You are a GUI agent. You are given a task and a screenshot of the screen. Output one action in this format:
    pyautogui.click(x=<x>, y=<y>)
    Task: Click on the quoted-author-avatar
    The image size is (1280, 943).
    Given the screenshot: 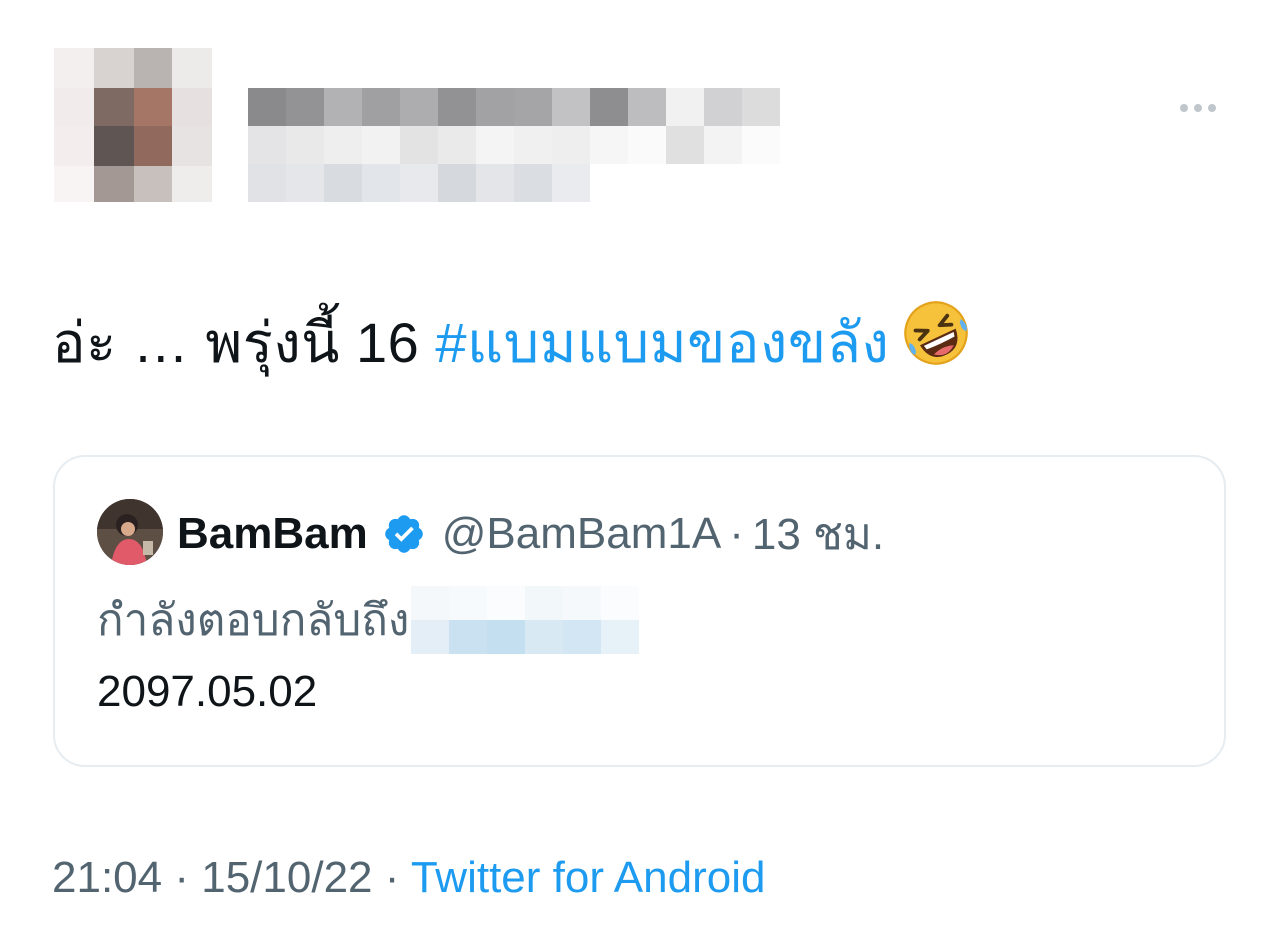 What is the action you would take?
    pyautogui.click(x=130, y=532)
    